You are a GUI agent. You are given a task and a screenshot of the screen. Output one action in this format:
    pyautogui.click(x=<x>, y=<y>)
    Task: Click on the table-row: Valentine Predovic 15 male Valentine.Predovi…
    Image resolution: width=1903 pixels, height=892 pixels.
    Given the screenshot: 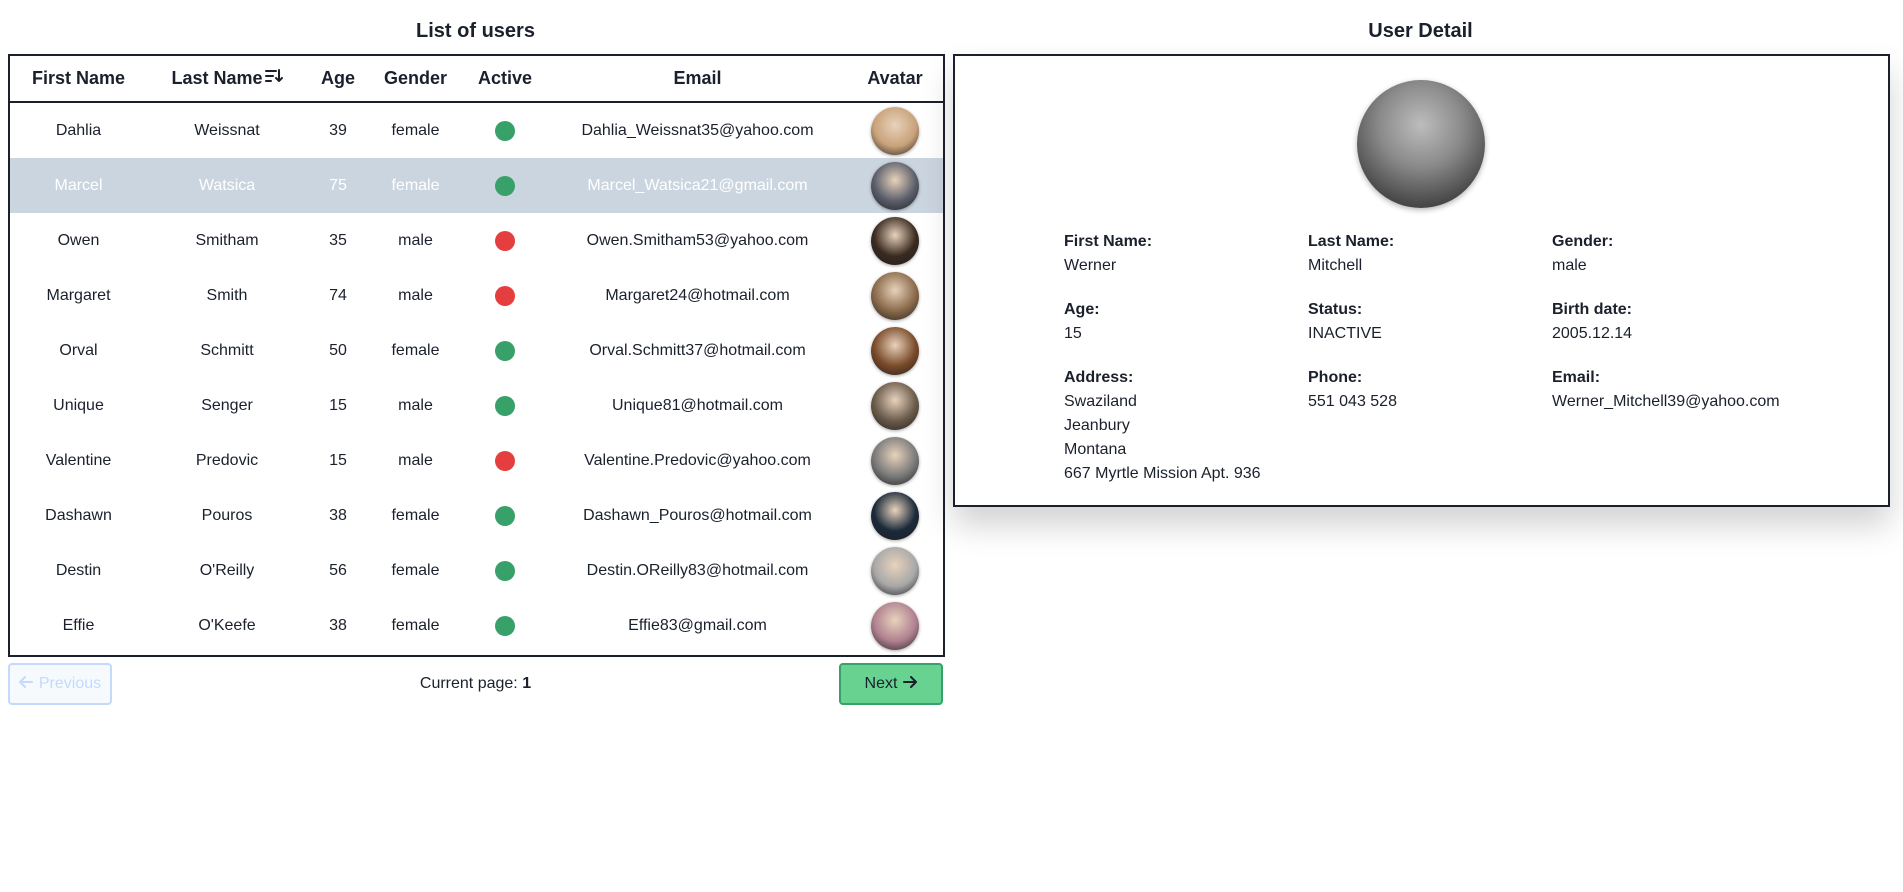 What is the action you would take?
    pyautogui.click(x=476, y=460)
    